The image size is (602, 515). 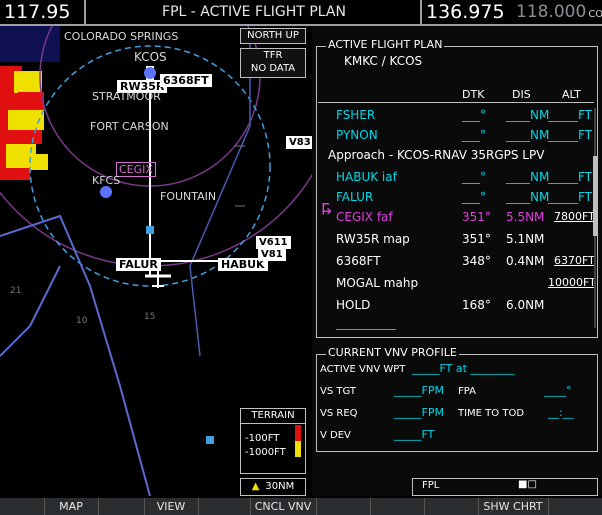 I want to click on map-label-colorado-springs: COLORADO SPRINGS, so click(x=121, y=36).